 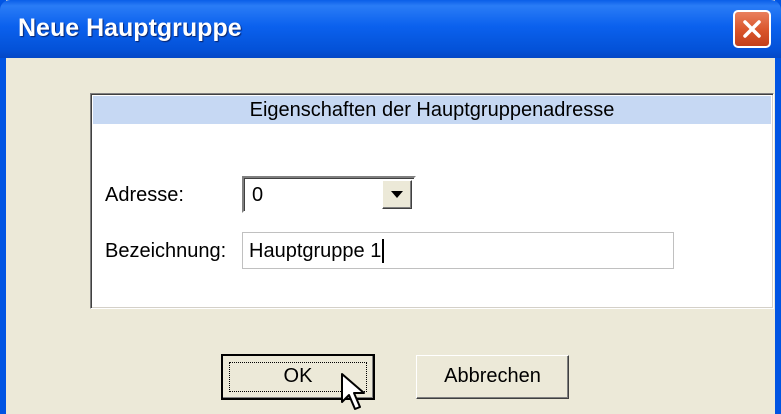 I want to click on panel-header: Eigenschaften der Hauptgruppenadresse, so click(x=432, y=110).